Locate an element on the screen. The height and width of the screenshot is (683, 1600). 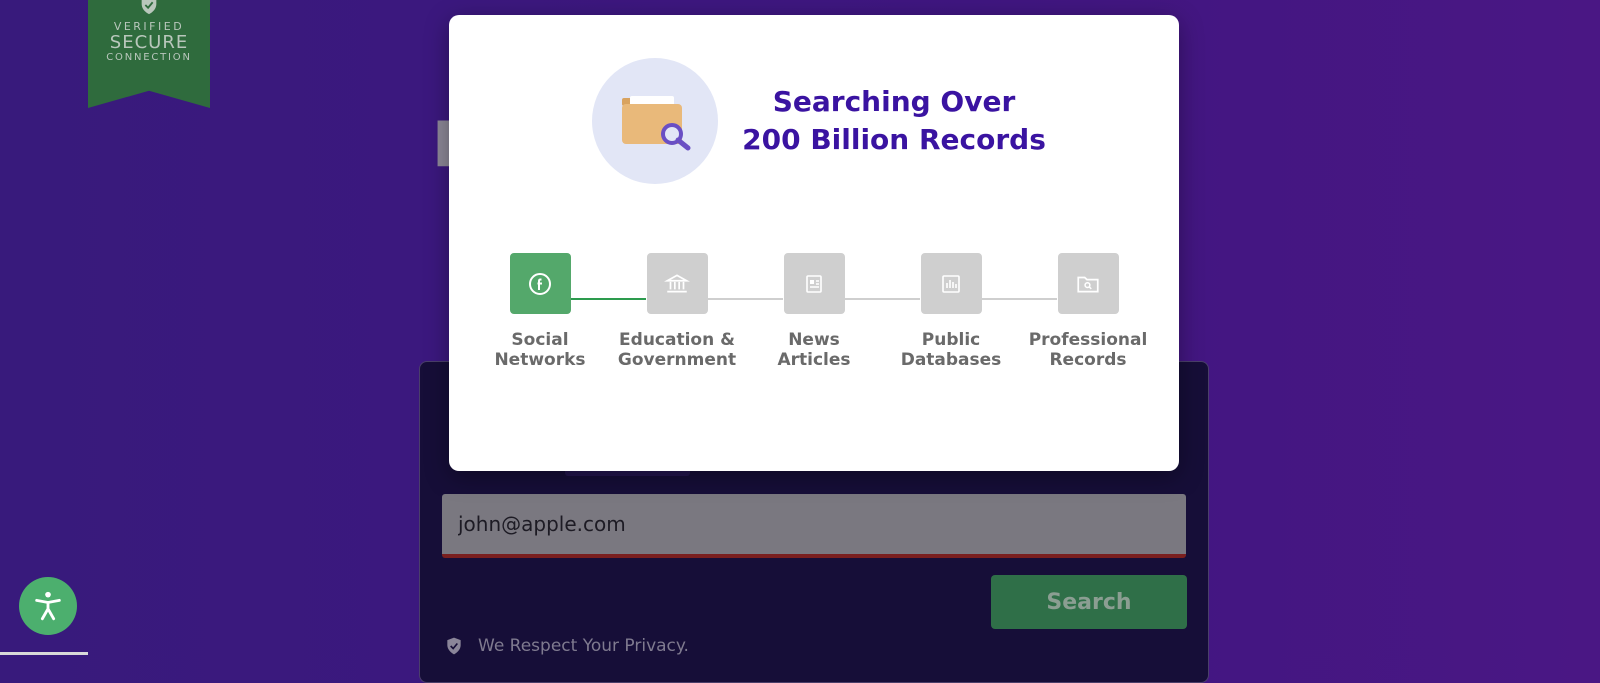
privacy-text: We Respect Your Privacy. is located at coordinates (583, 646).